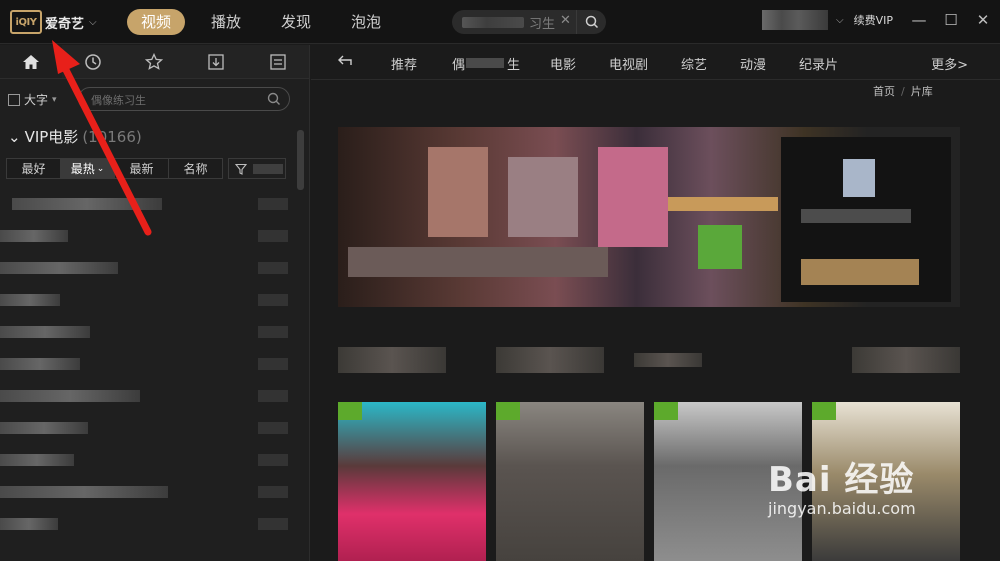 The image size is (1000, 561). I want to click on channel-anime: 动漫, so click(753, 63).